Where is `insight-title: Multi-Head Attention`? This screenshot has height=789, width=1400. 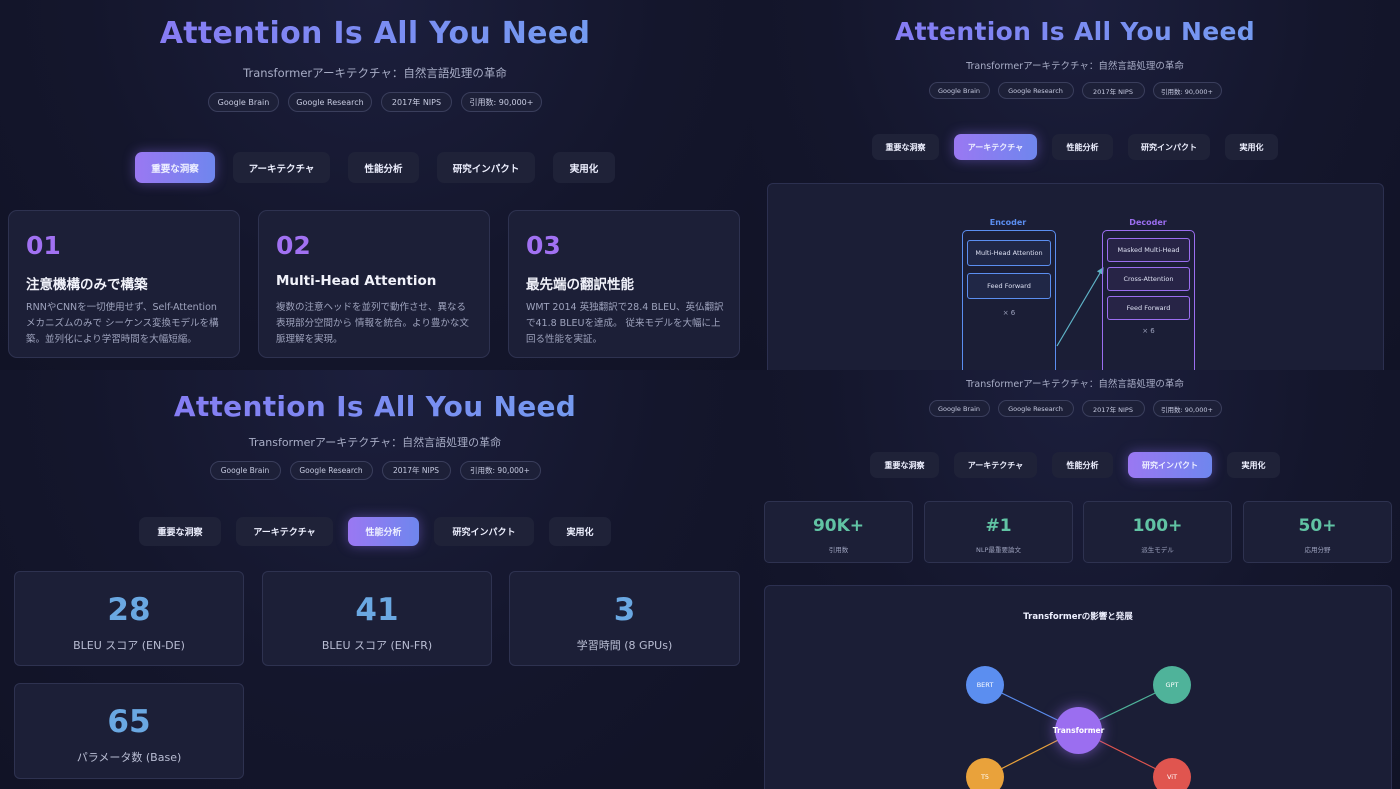
insight-title: Multi-Head Attention is located at coordinates (356, 281).